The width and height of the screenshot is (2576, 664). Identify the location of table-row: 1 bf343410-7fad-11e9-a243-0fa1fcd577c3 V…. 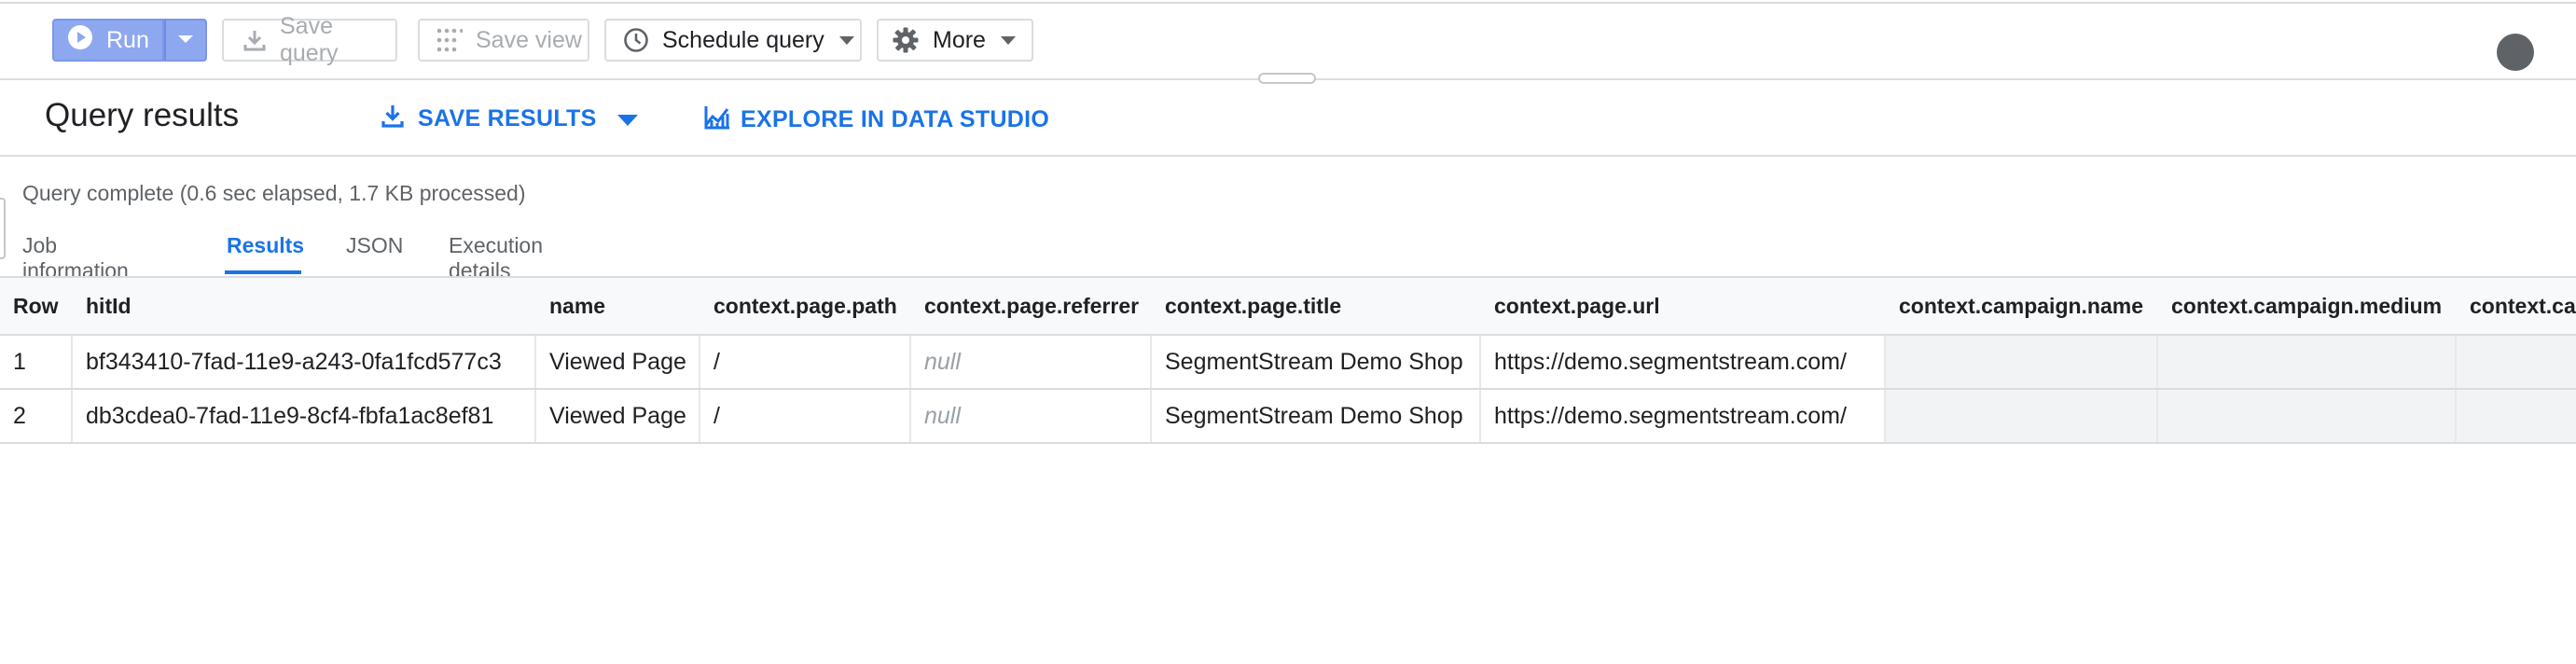
(1288, 363).